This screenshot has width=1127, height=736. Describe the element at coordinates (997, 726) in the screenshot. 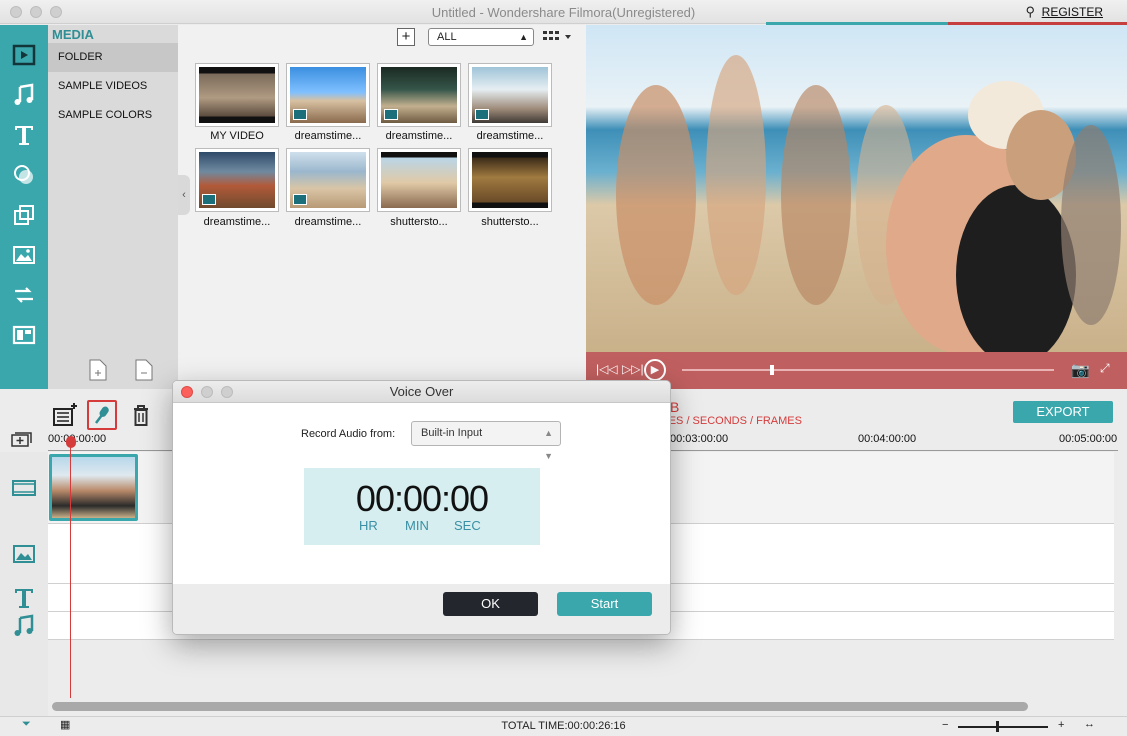

I see `zoom-slider-knob` at that location.